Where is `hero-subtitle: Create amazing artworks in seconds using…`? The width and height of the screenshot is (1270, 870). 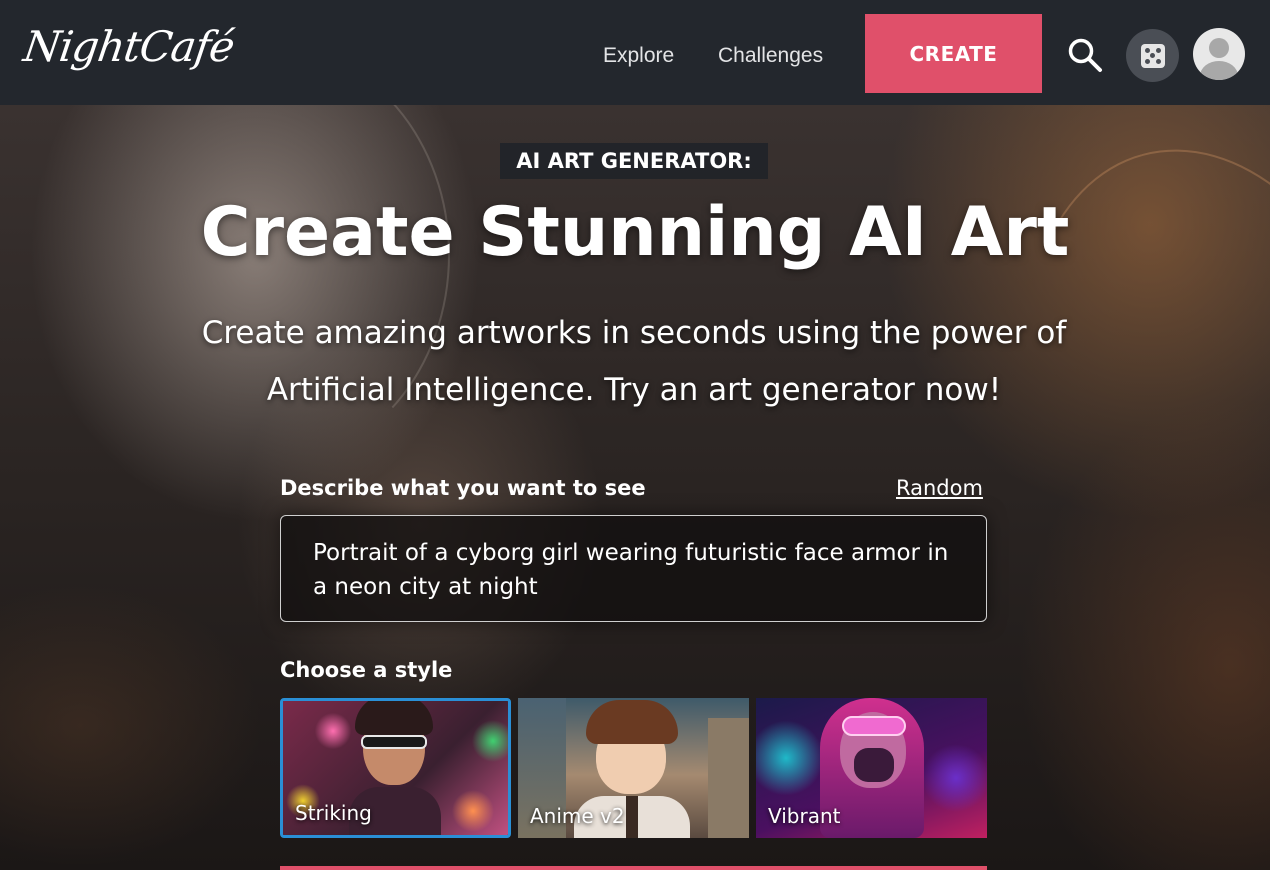 hero-subtitle: Create amazing artworks in seconds using… is located at coordinates (634, 361).